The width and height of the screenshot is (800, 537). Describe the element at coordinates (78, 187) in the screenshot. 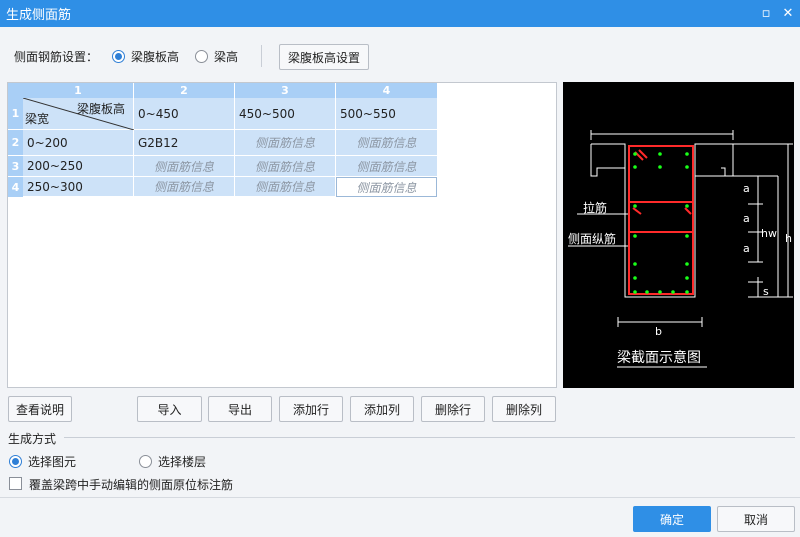

I see `width-cell: 250~300` at that location.